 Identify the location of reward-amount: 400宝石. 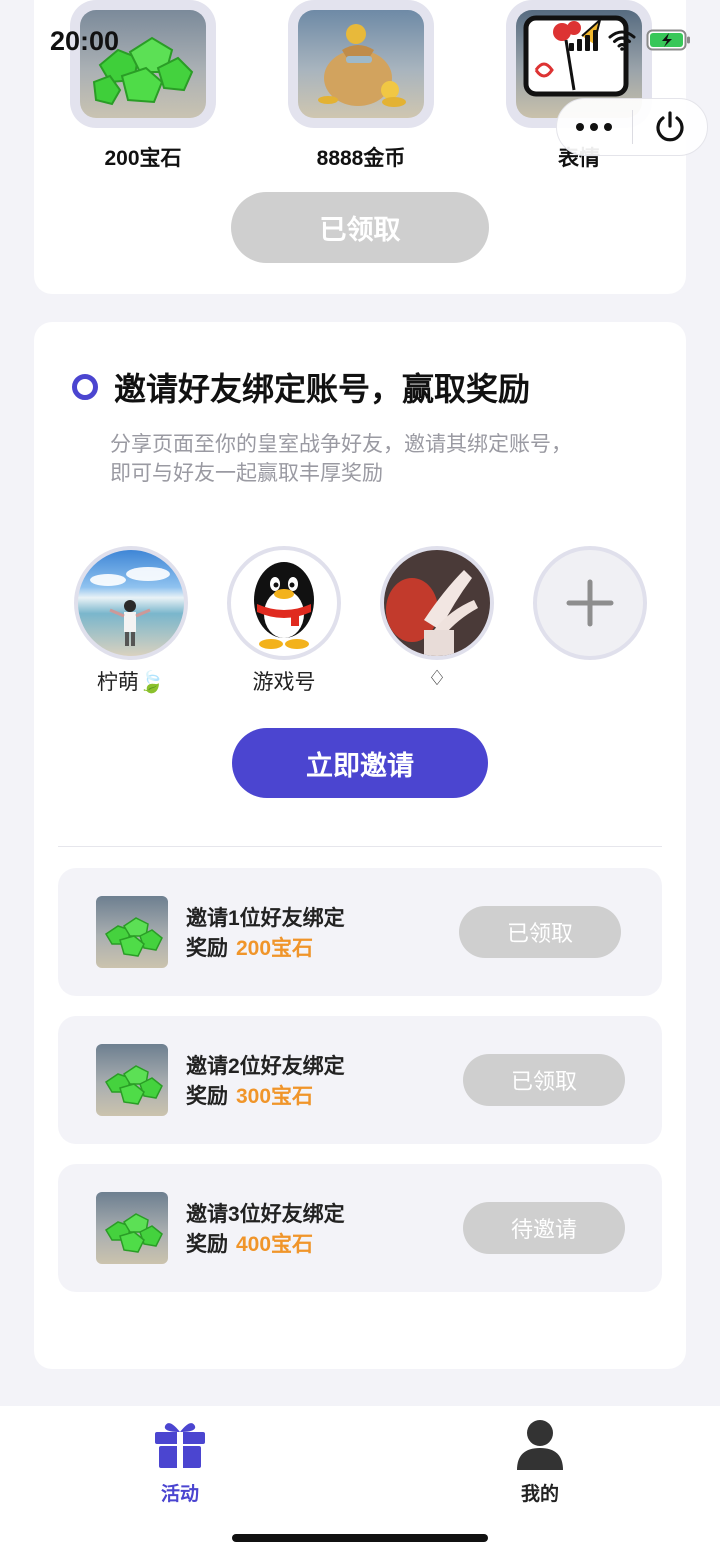
(275, 1244).